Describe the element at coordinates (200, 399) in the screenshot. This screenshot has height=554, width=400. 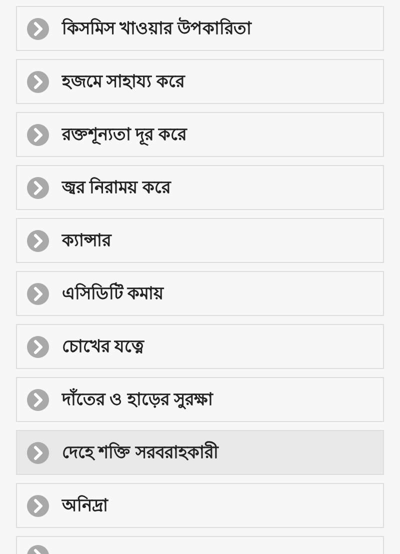
I see `list-item: দাঁতের ও হাড়ের সুরক্ষা` at that location.